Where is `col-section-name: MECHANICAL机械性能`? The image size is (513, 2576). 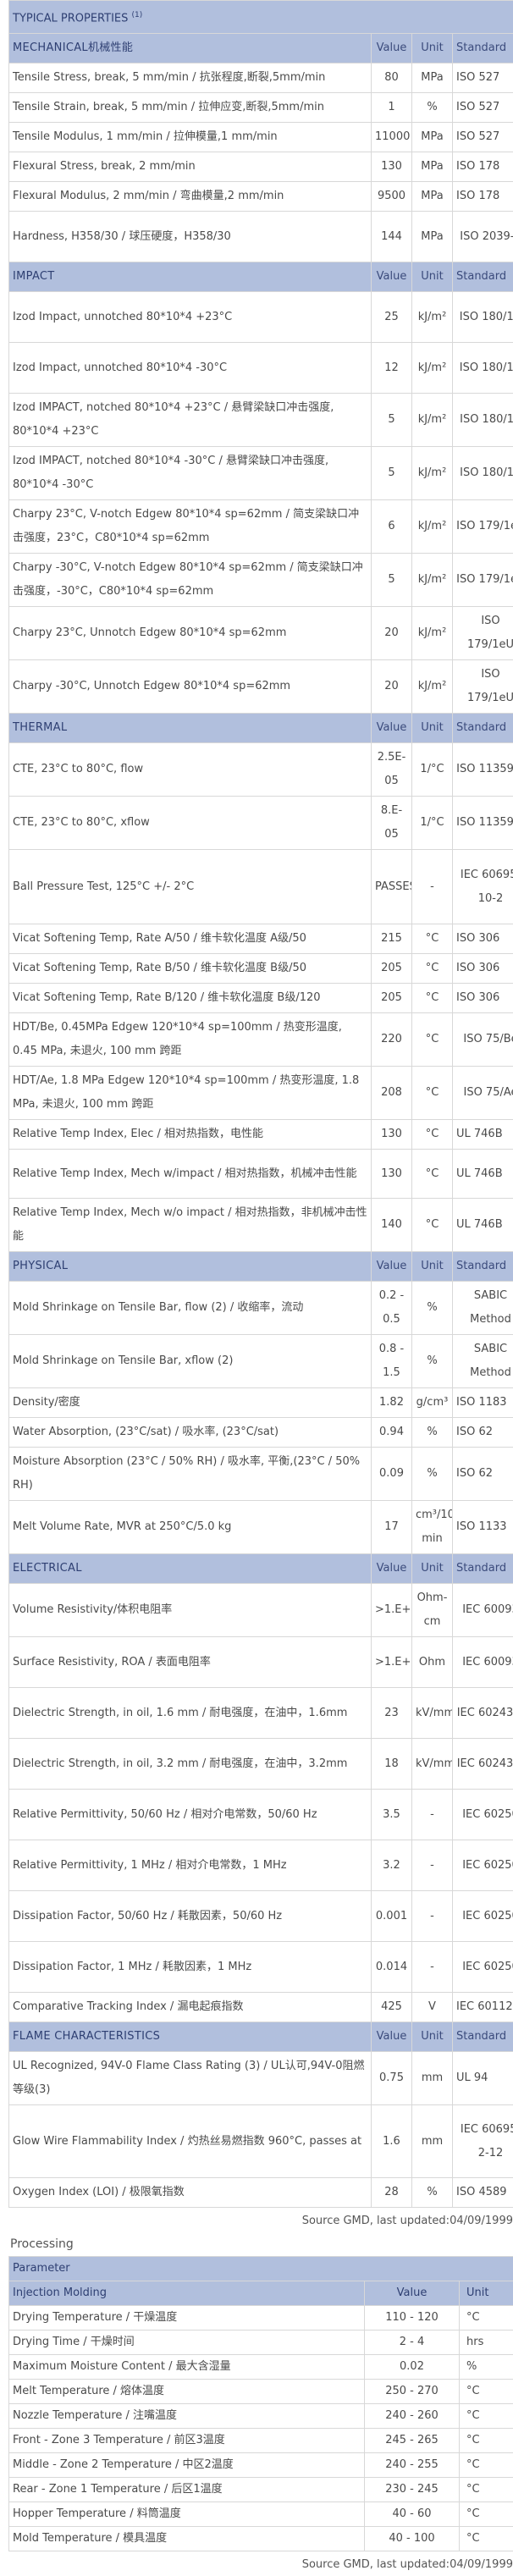
col-section-name: MECHANICAL机械性能 is located at coordinates (190, 49).